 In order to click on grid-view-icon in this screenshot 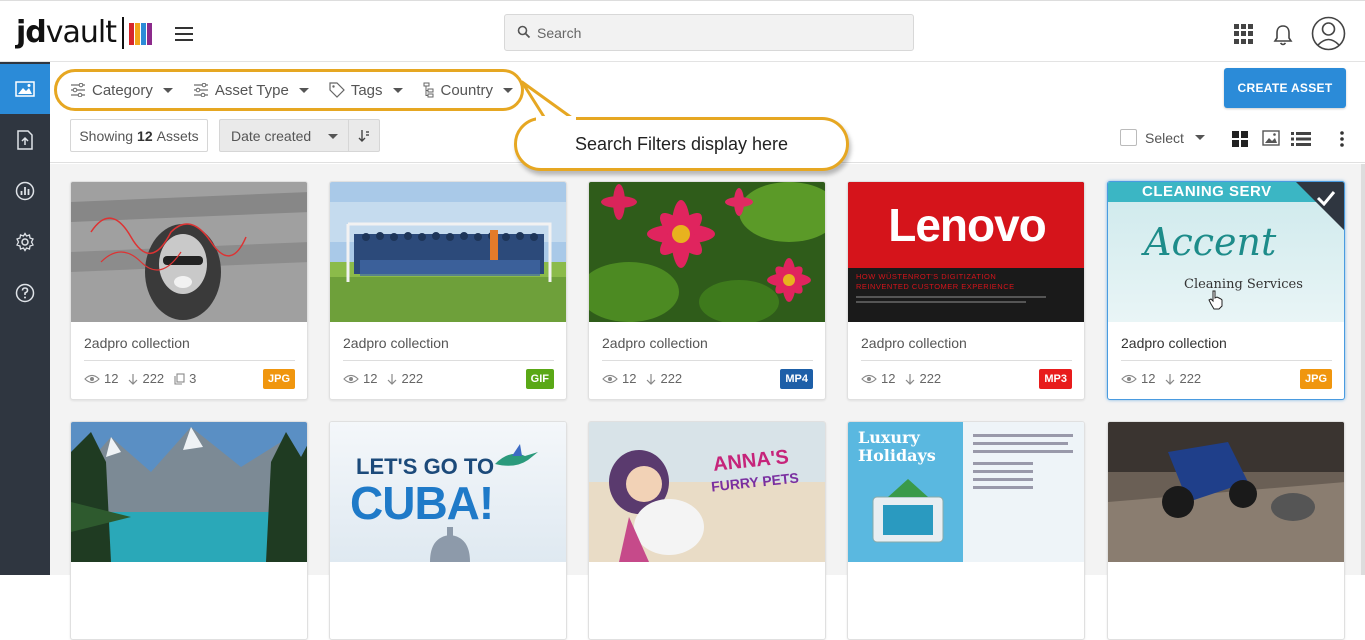, I will do `click(1240, 139)`.